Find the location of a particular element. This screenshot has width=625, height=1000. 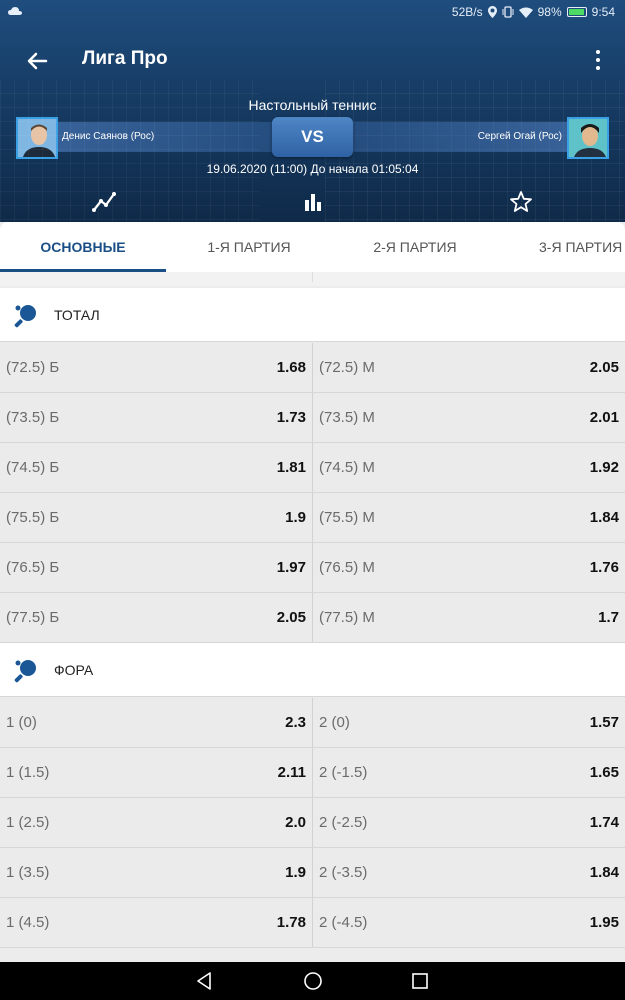

table-row: (76.5) Б 1.97 (76.5) М 1.76 is located at coordinates (312, 568).